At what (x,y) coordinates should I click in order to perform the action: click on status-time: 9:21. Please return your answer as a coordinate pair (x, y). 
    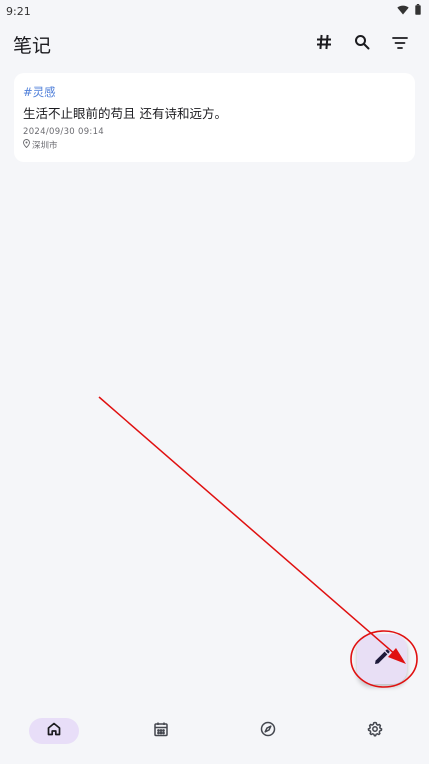
    Looking at the image, I should click on (18, 11).